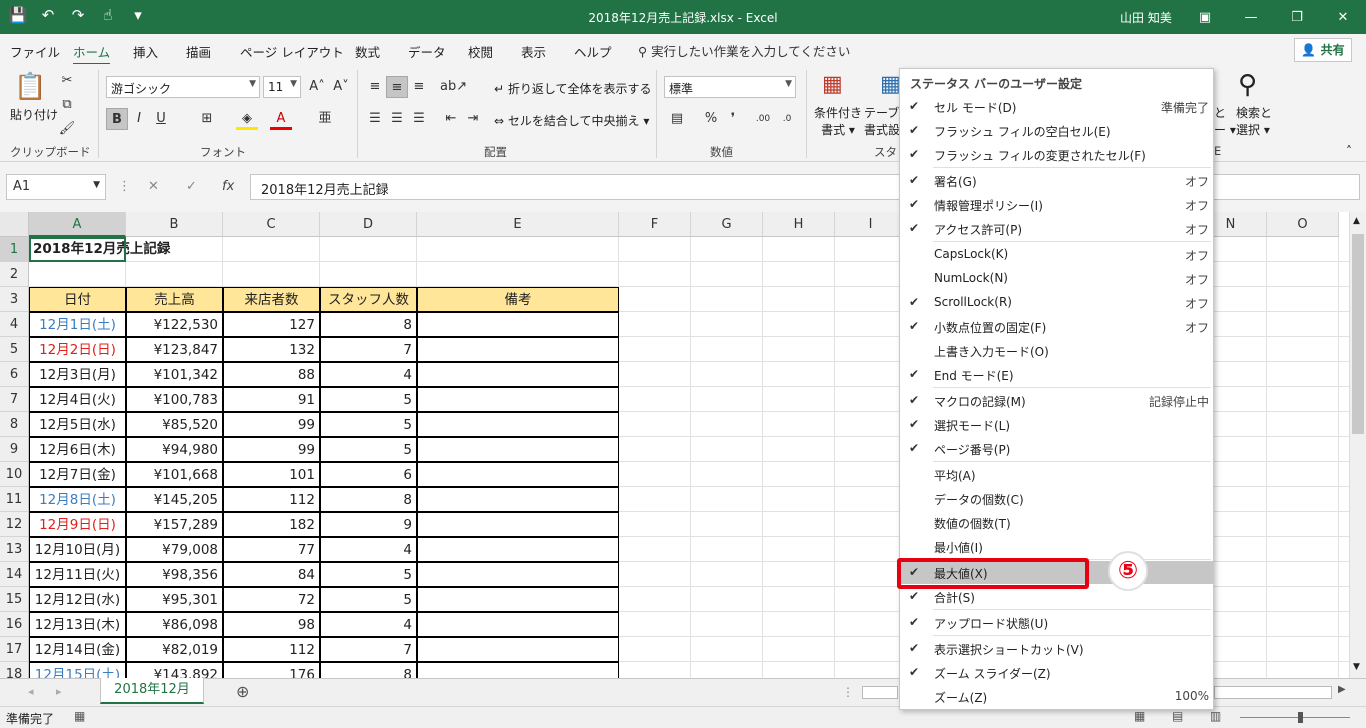  Describe the element at coordinates (368, 224) in the screenshot. I see `column-header-d: D` at that location.